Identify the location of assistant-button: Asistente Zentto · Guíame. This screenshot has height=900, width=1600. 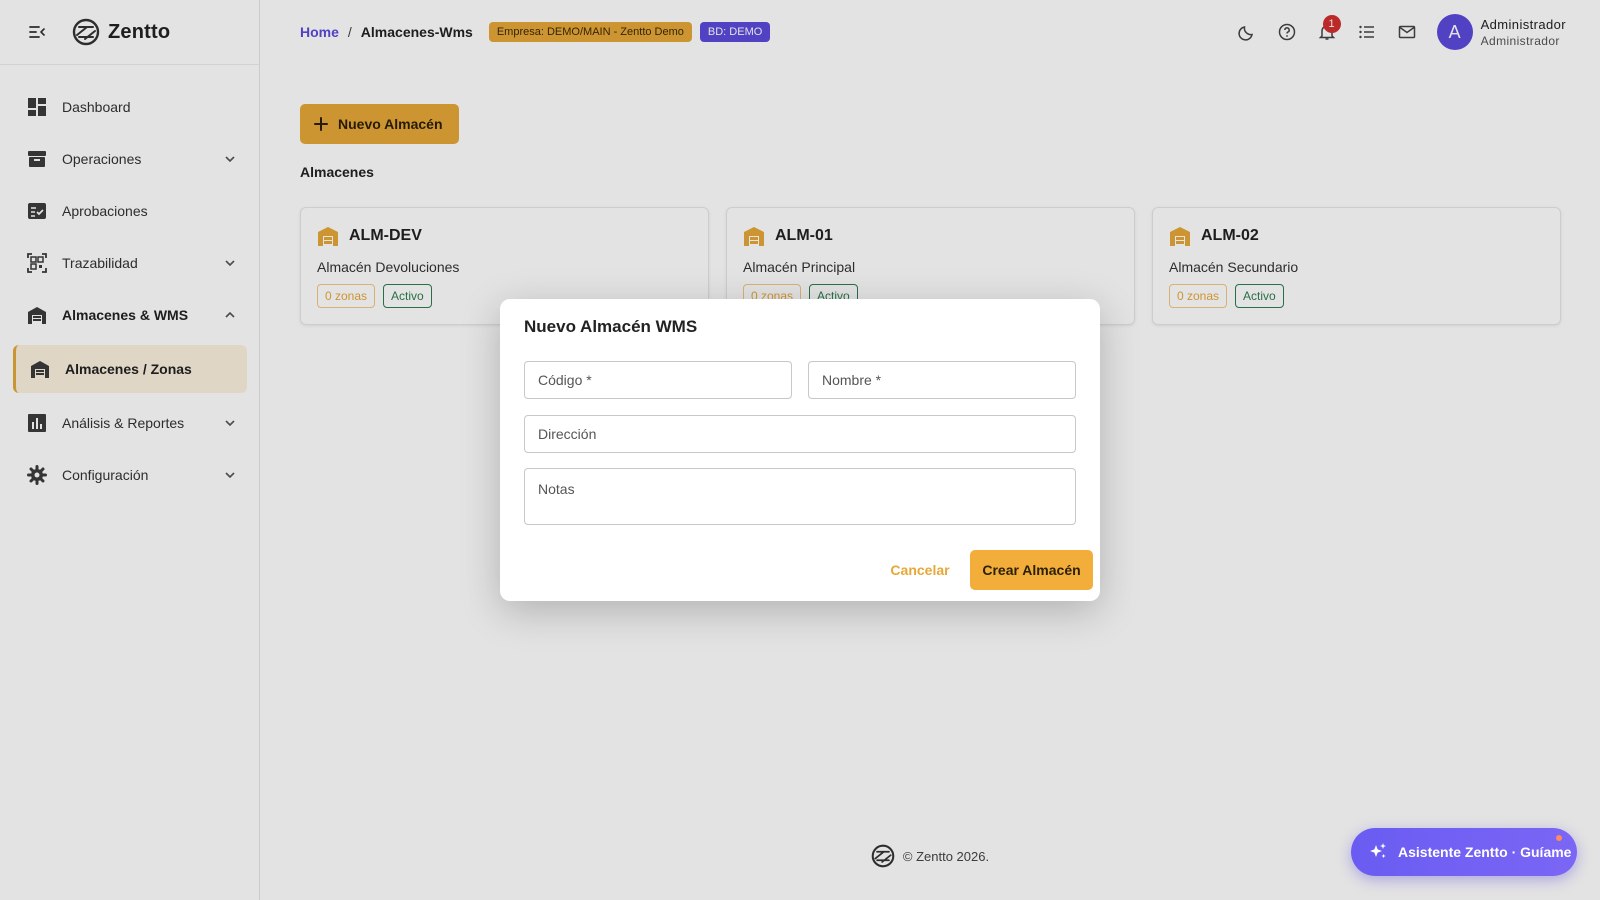
(1464, 852).